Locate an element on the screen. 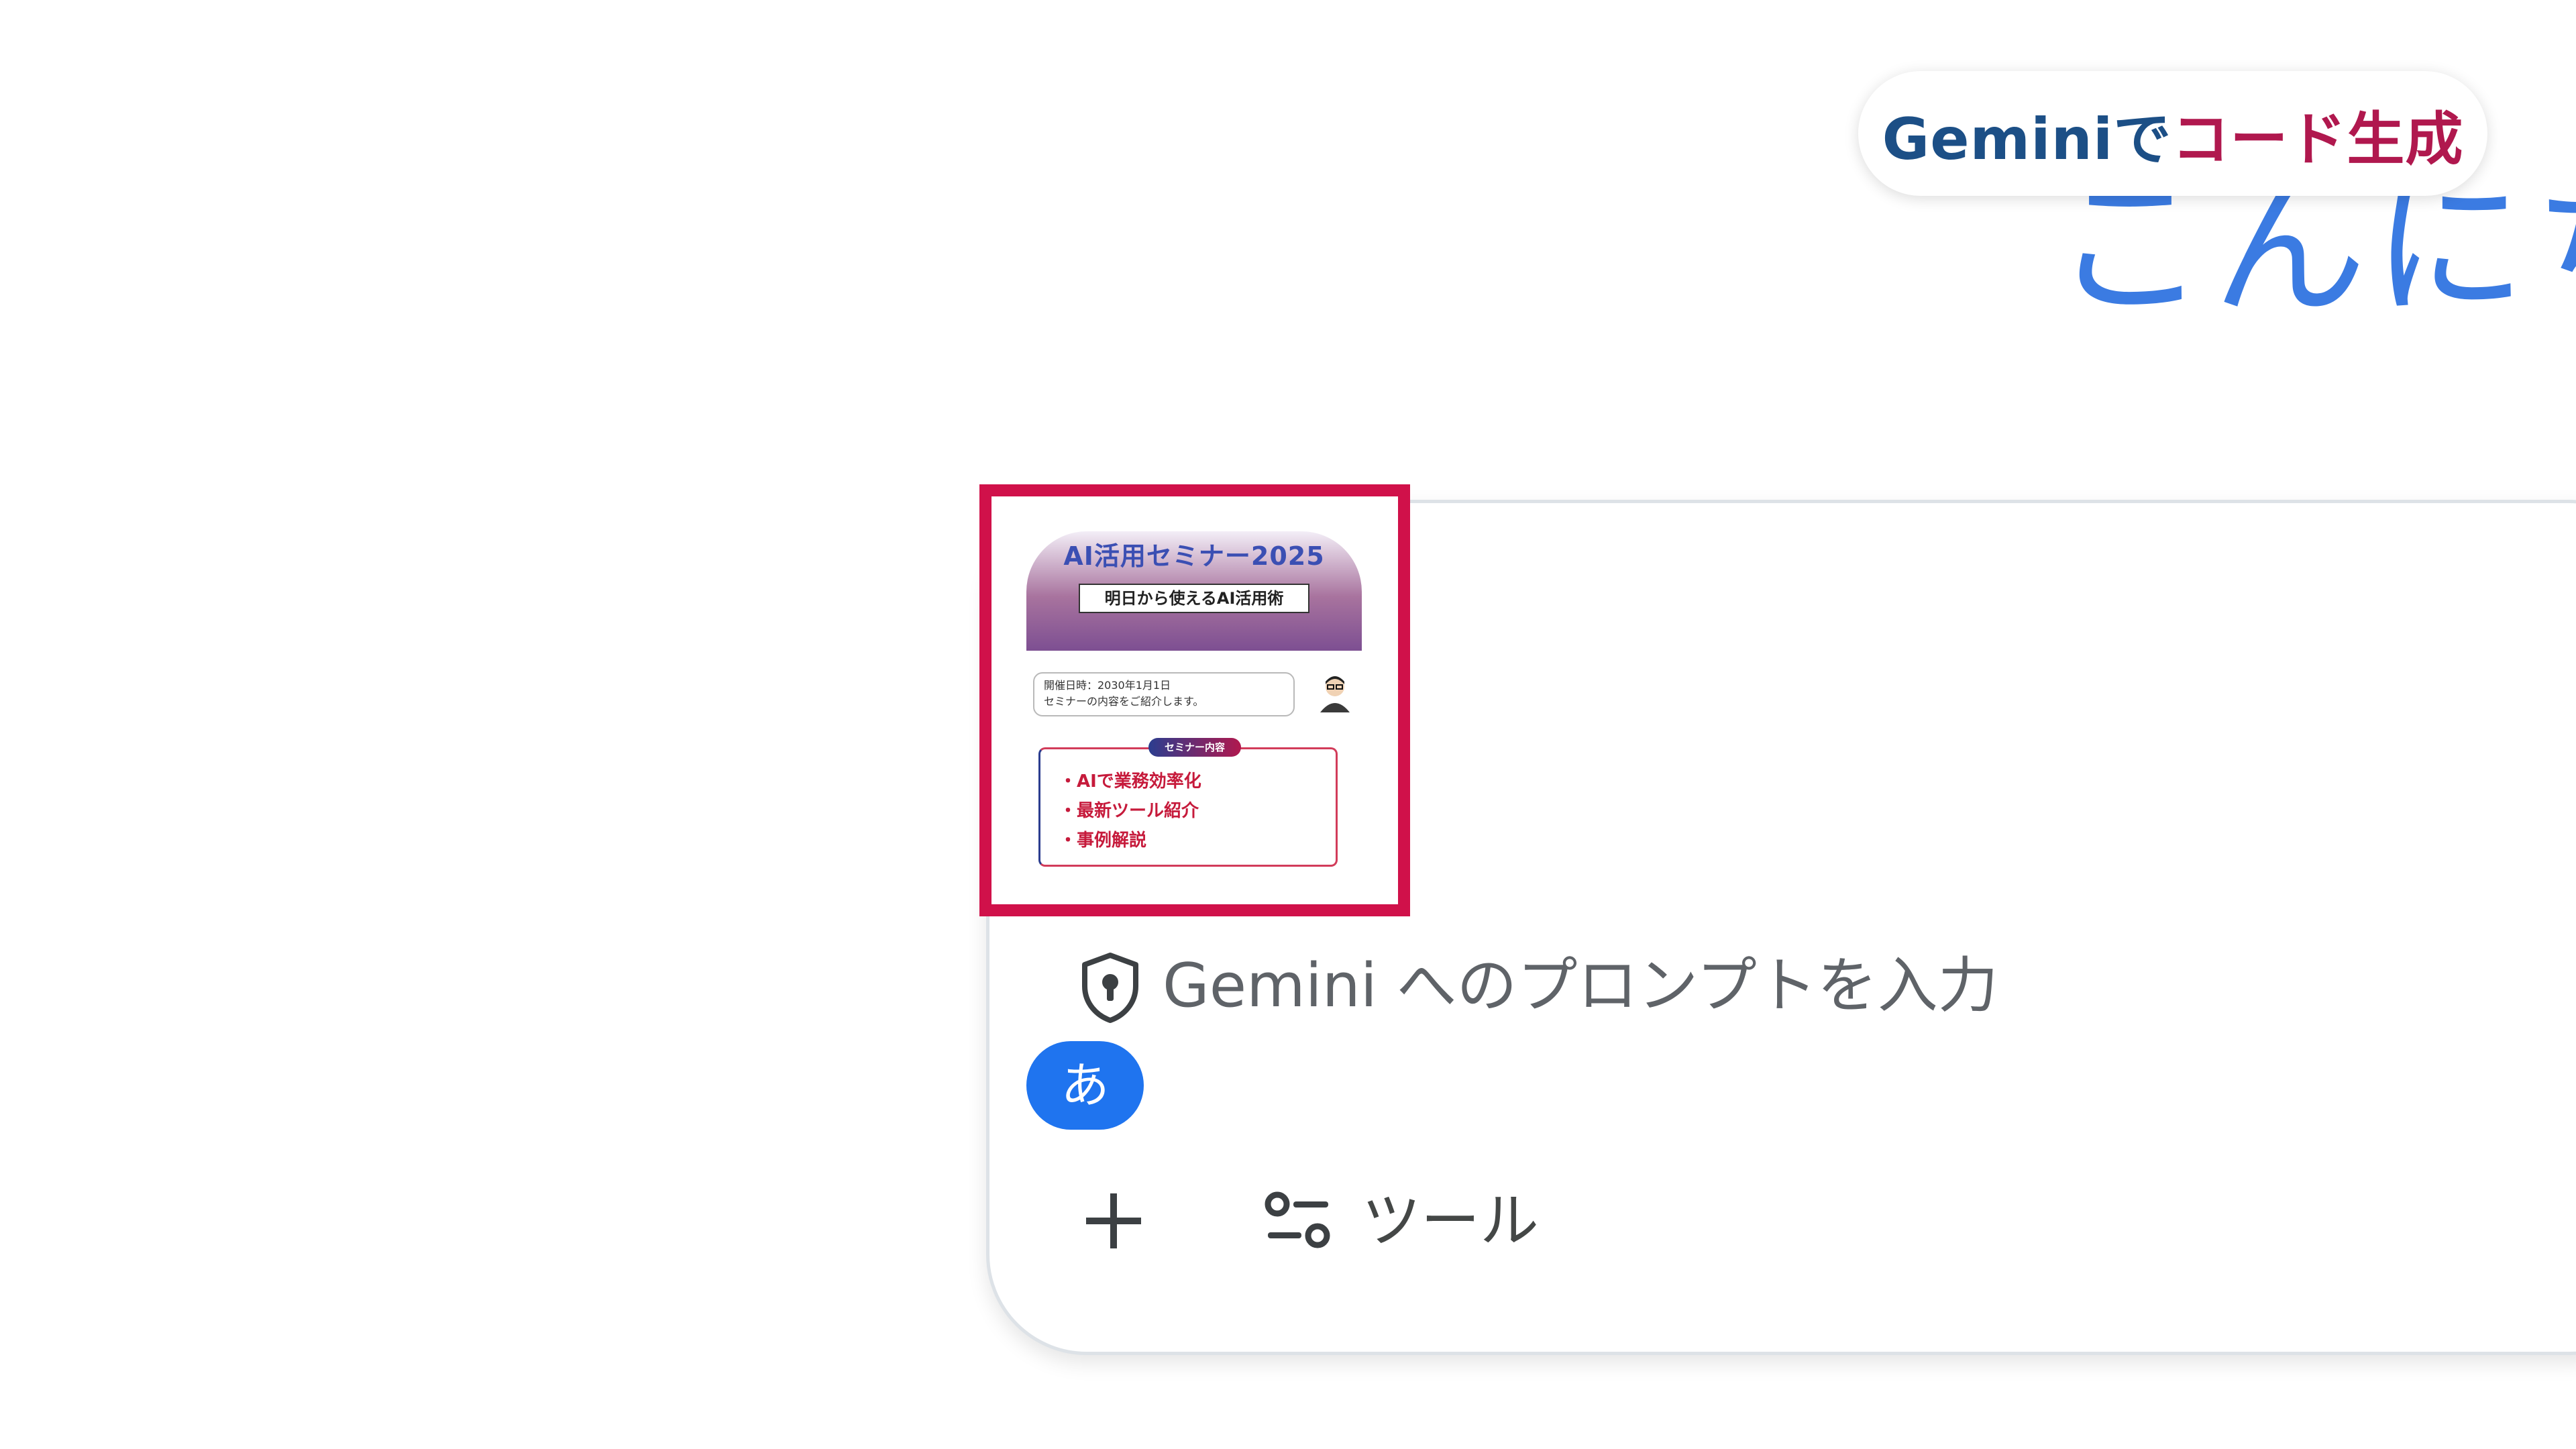  prompt-input: Gemini へのプロンプトを入力 is located at coordinates (1580, 986).